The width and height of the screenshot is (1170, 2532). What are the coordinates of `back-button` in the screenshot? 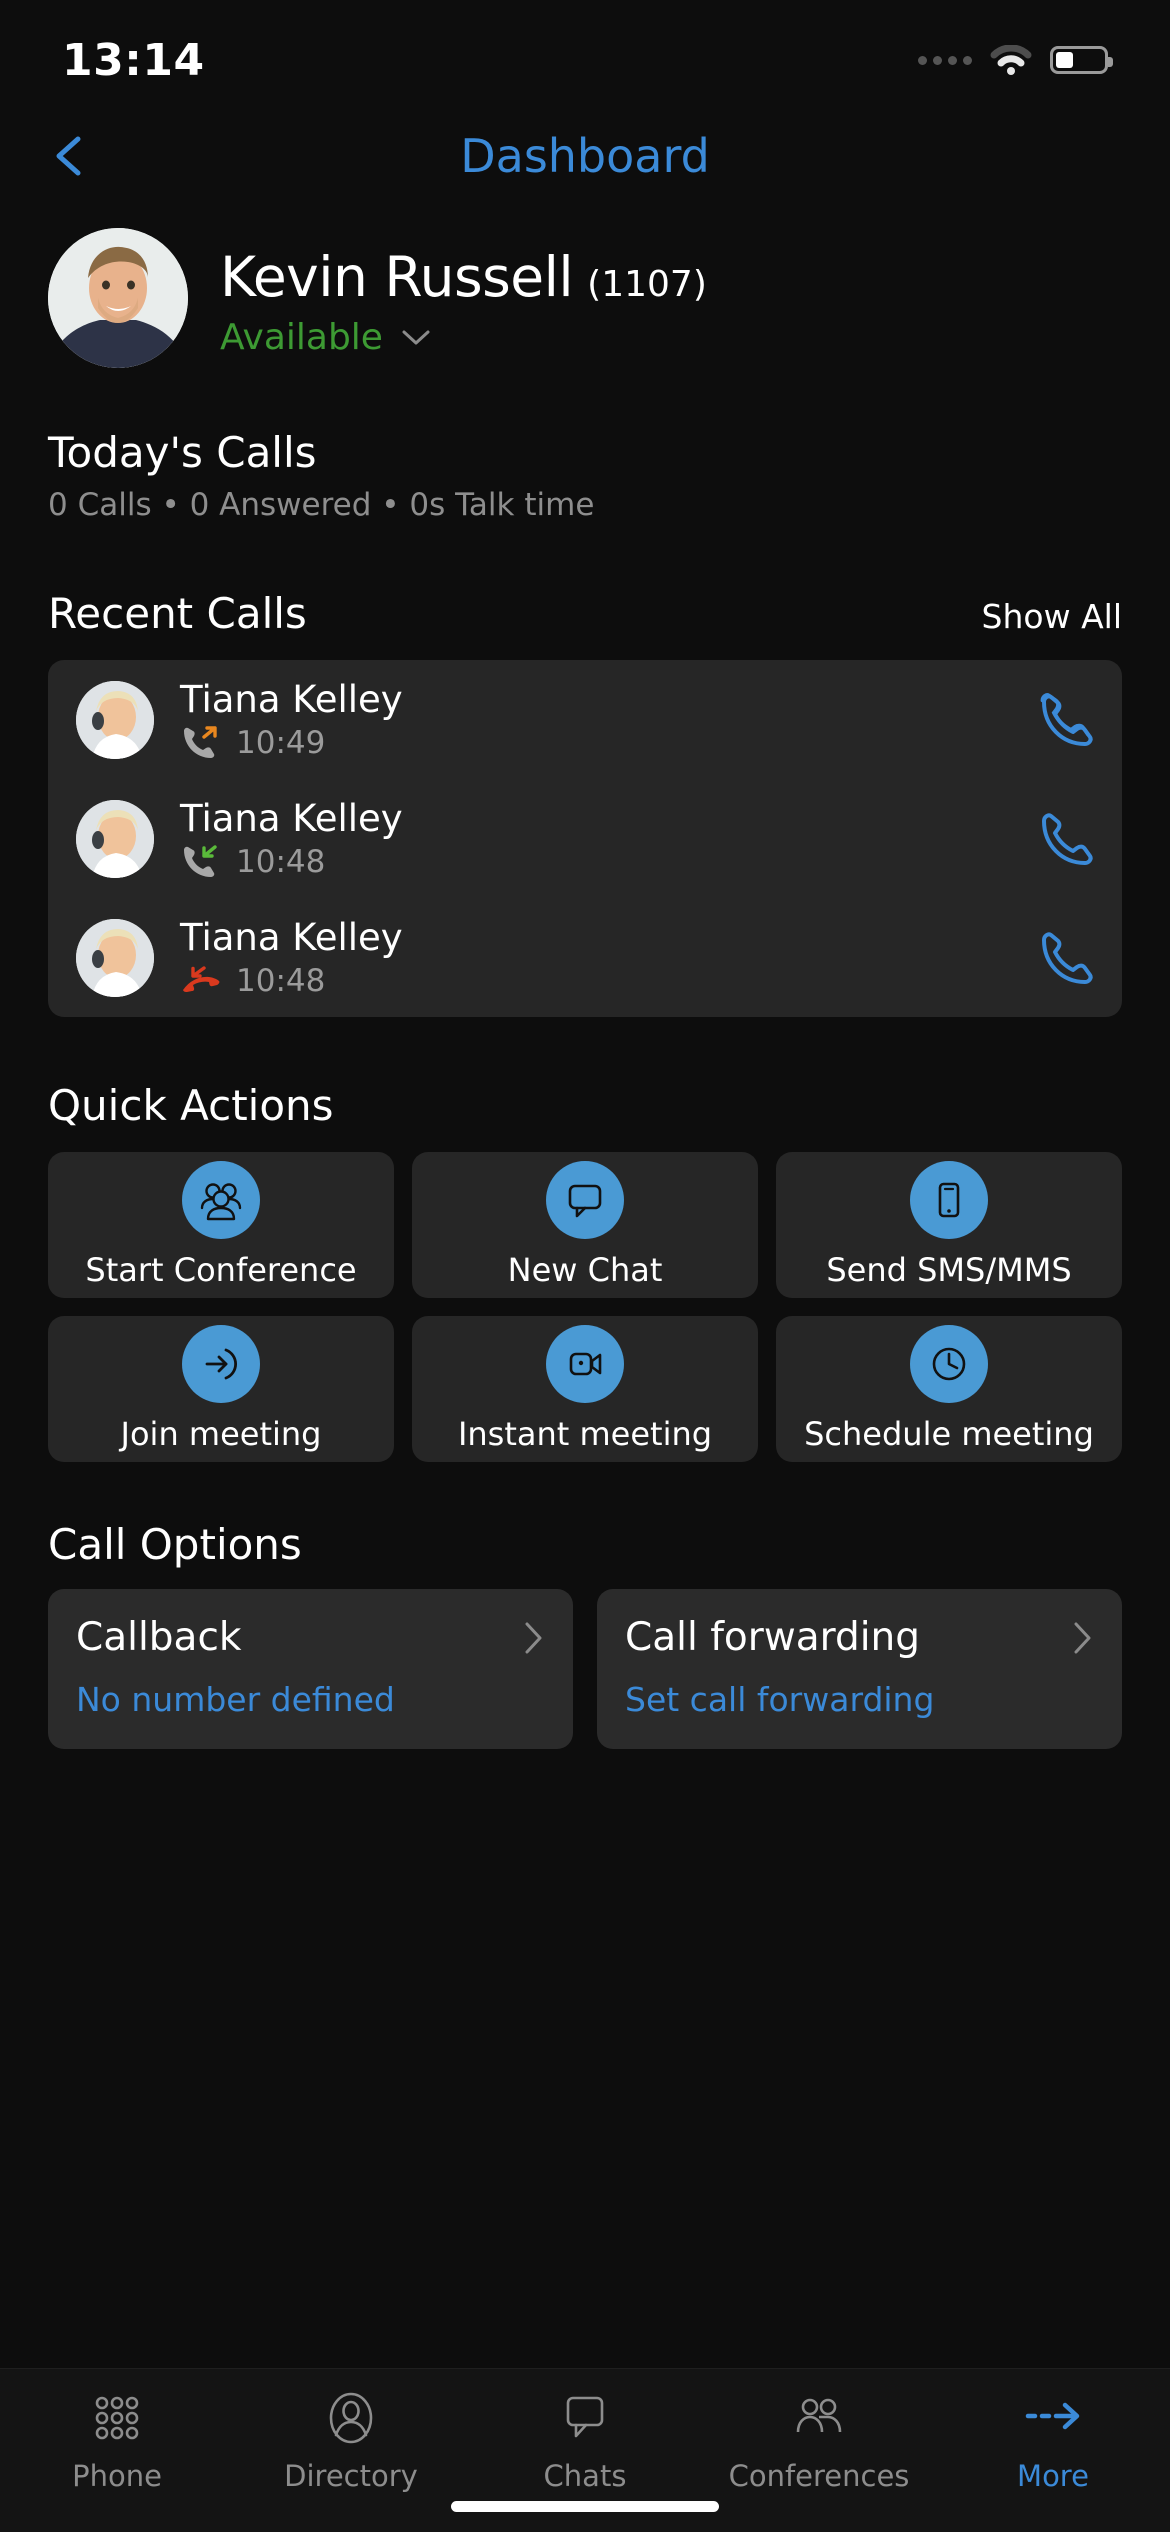 It's located at (71, 156).